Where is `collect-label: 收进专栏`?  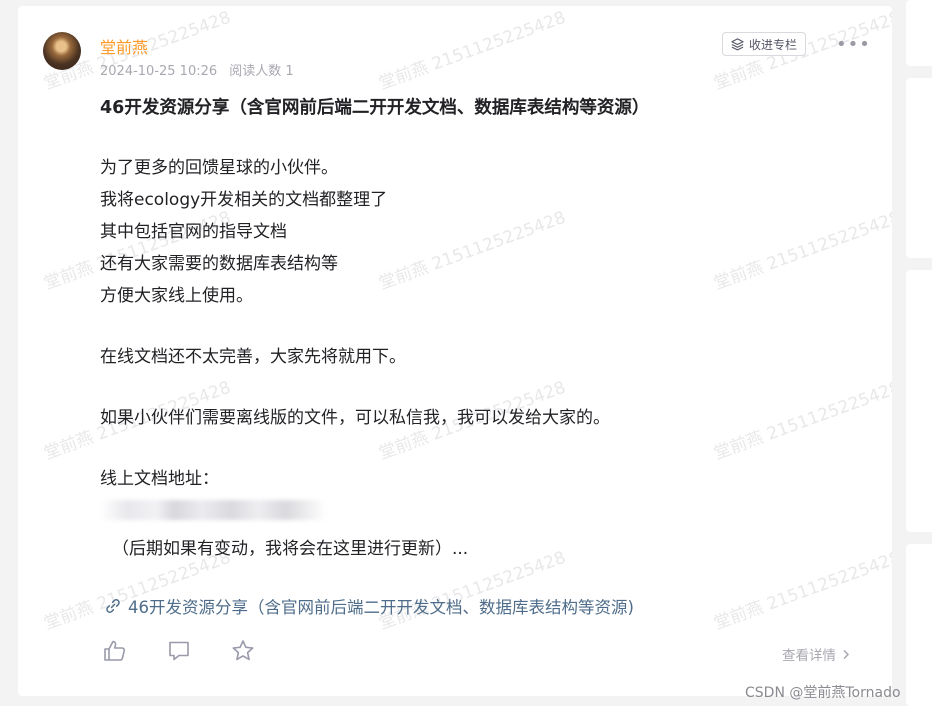
collect-label: 收进专栏 is located at coordinates (773, 44).